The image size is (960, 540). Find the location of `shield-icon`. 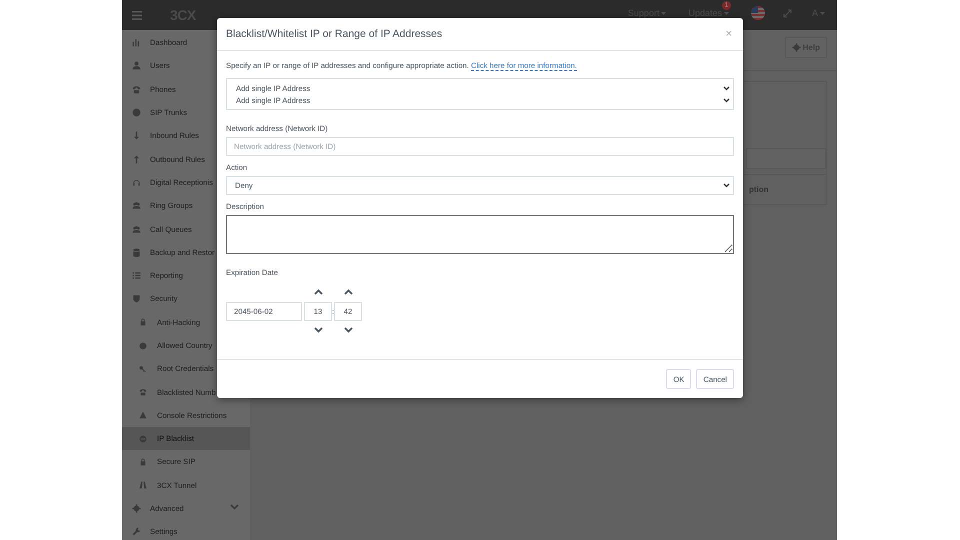

shield-icon is located at coordinates (136, 299).